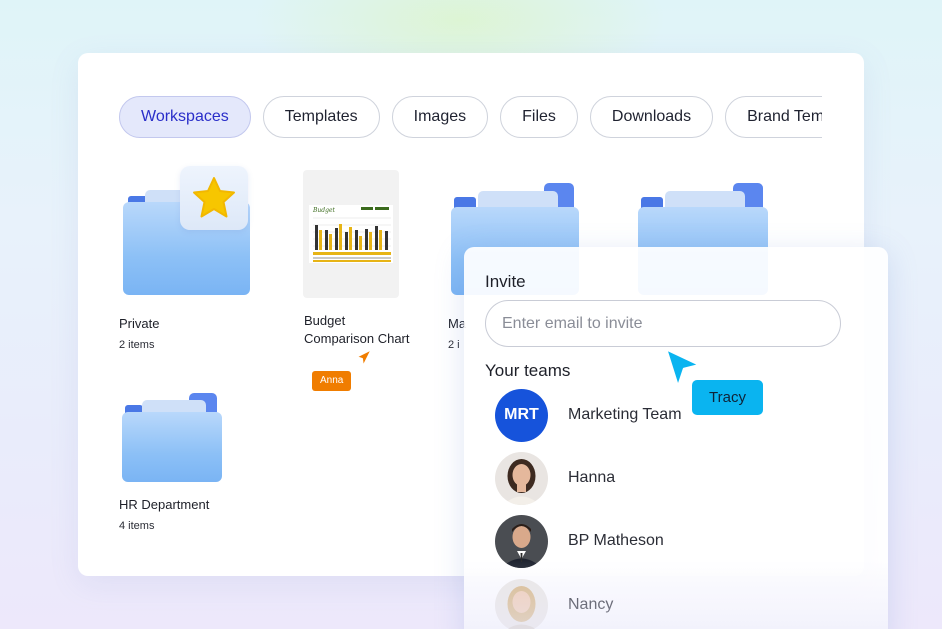 This screenshot has width=942, height=629. Describe the element at coordinates (137, 526) in the screenshot. I see `item-count: 4 items` at that location.